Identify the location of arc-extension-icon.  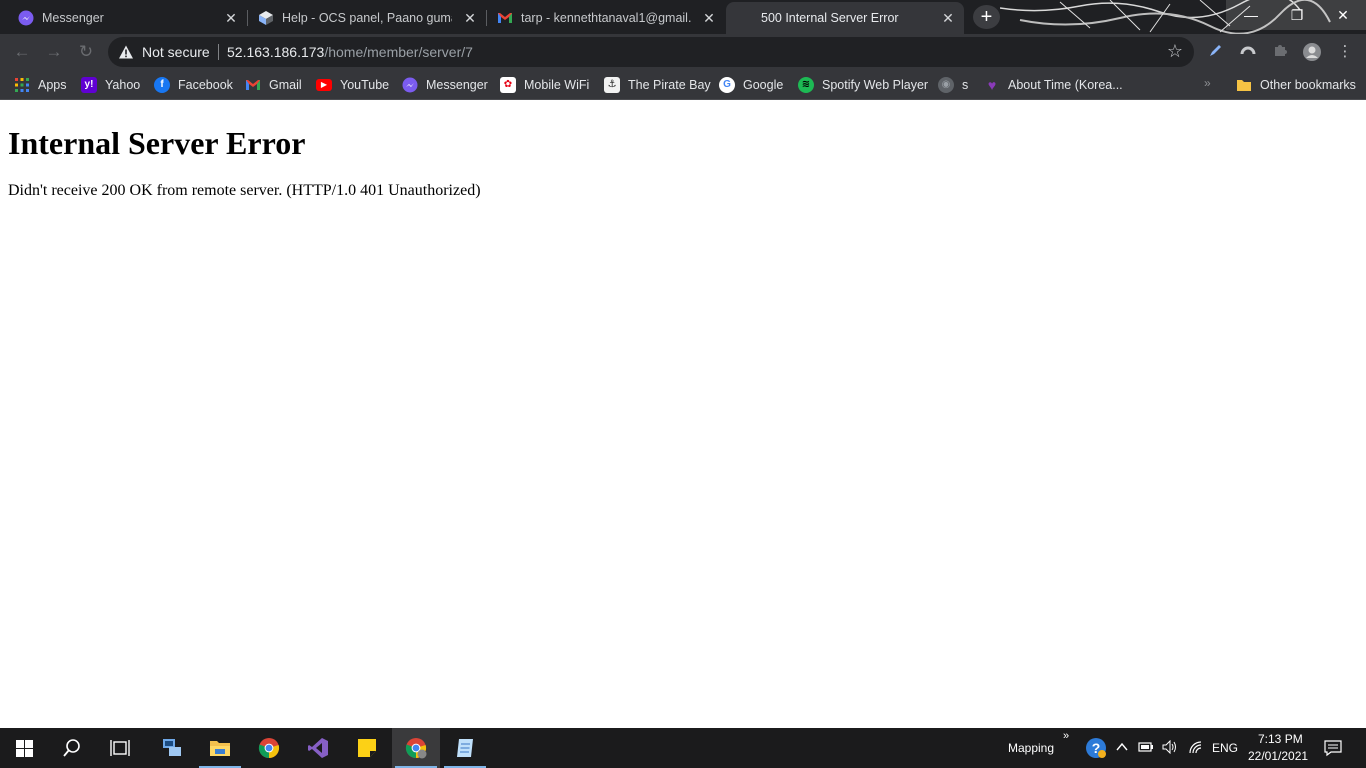
(1248, 52).